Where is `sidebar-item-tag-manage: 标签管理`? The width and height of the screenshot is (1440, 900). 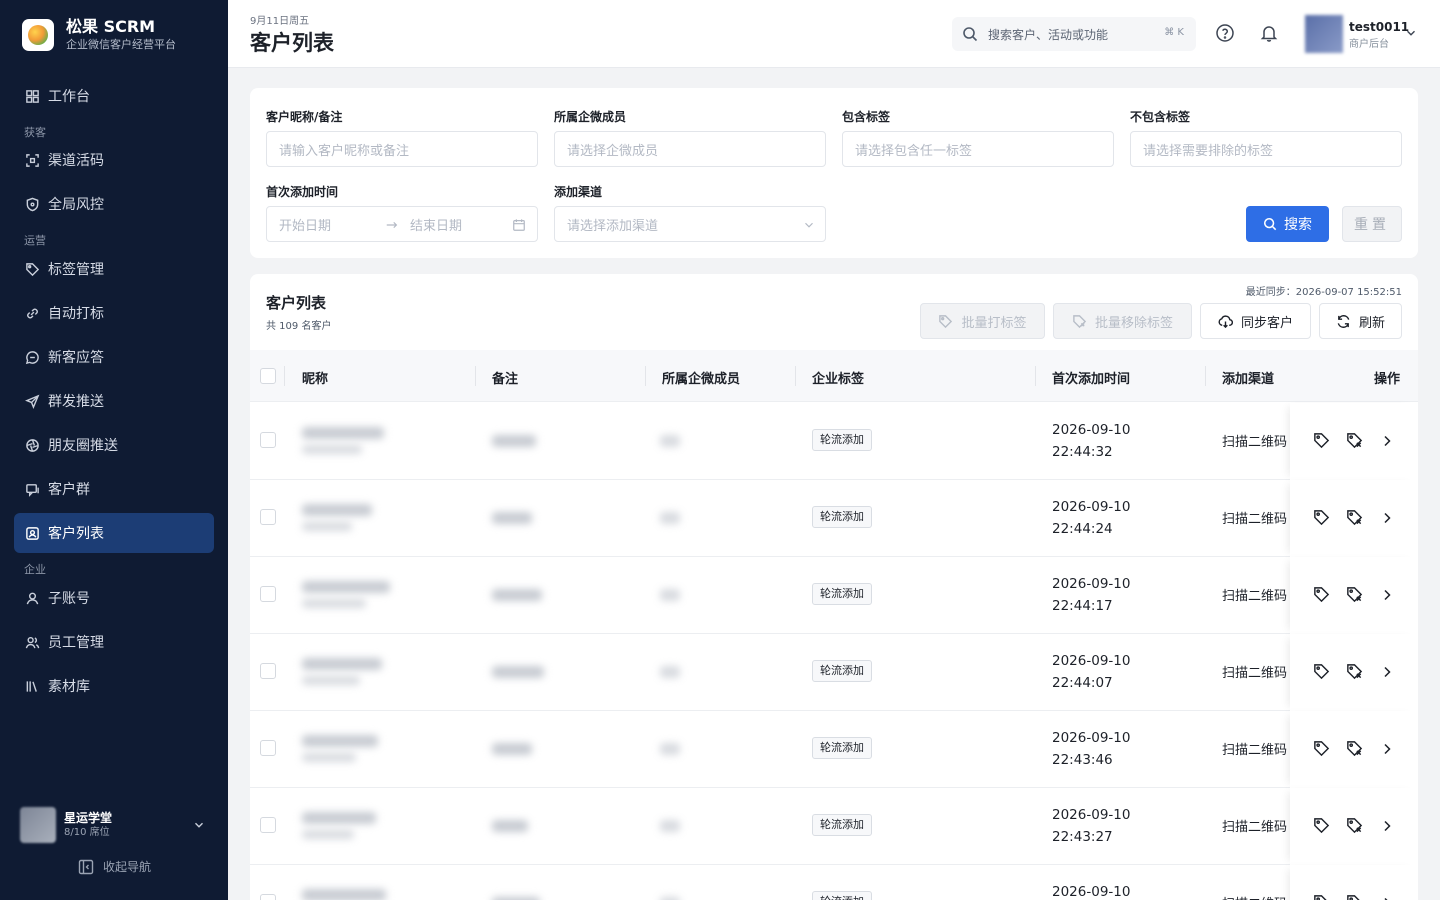 sidebar-item-tag-manage: 标签管理 is located at coordinates (114, 269).